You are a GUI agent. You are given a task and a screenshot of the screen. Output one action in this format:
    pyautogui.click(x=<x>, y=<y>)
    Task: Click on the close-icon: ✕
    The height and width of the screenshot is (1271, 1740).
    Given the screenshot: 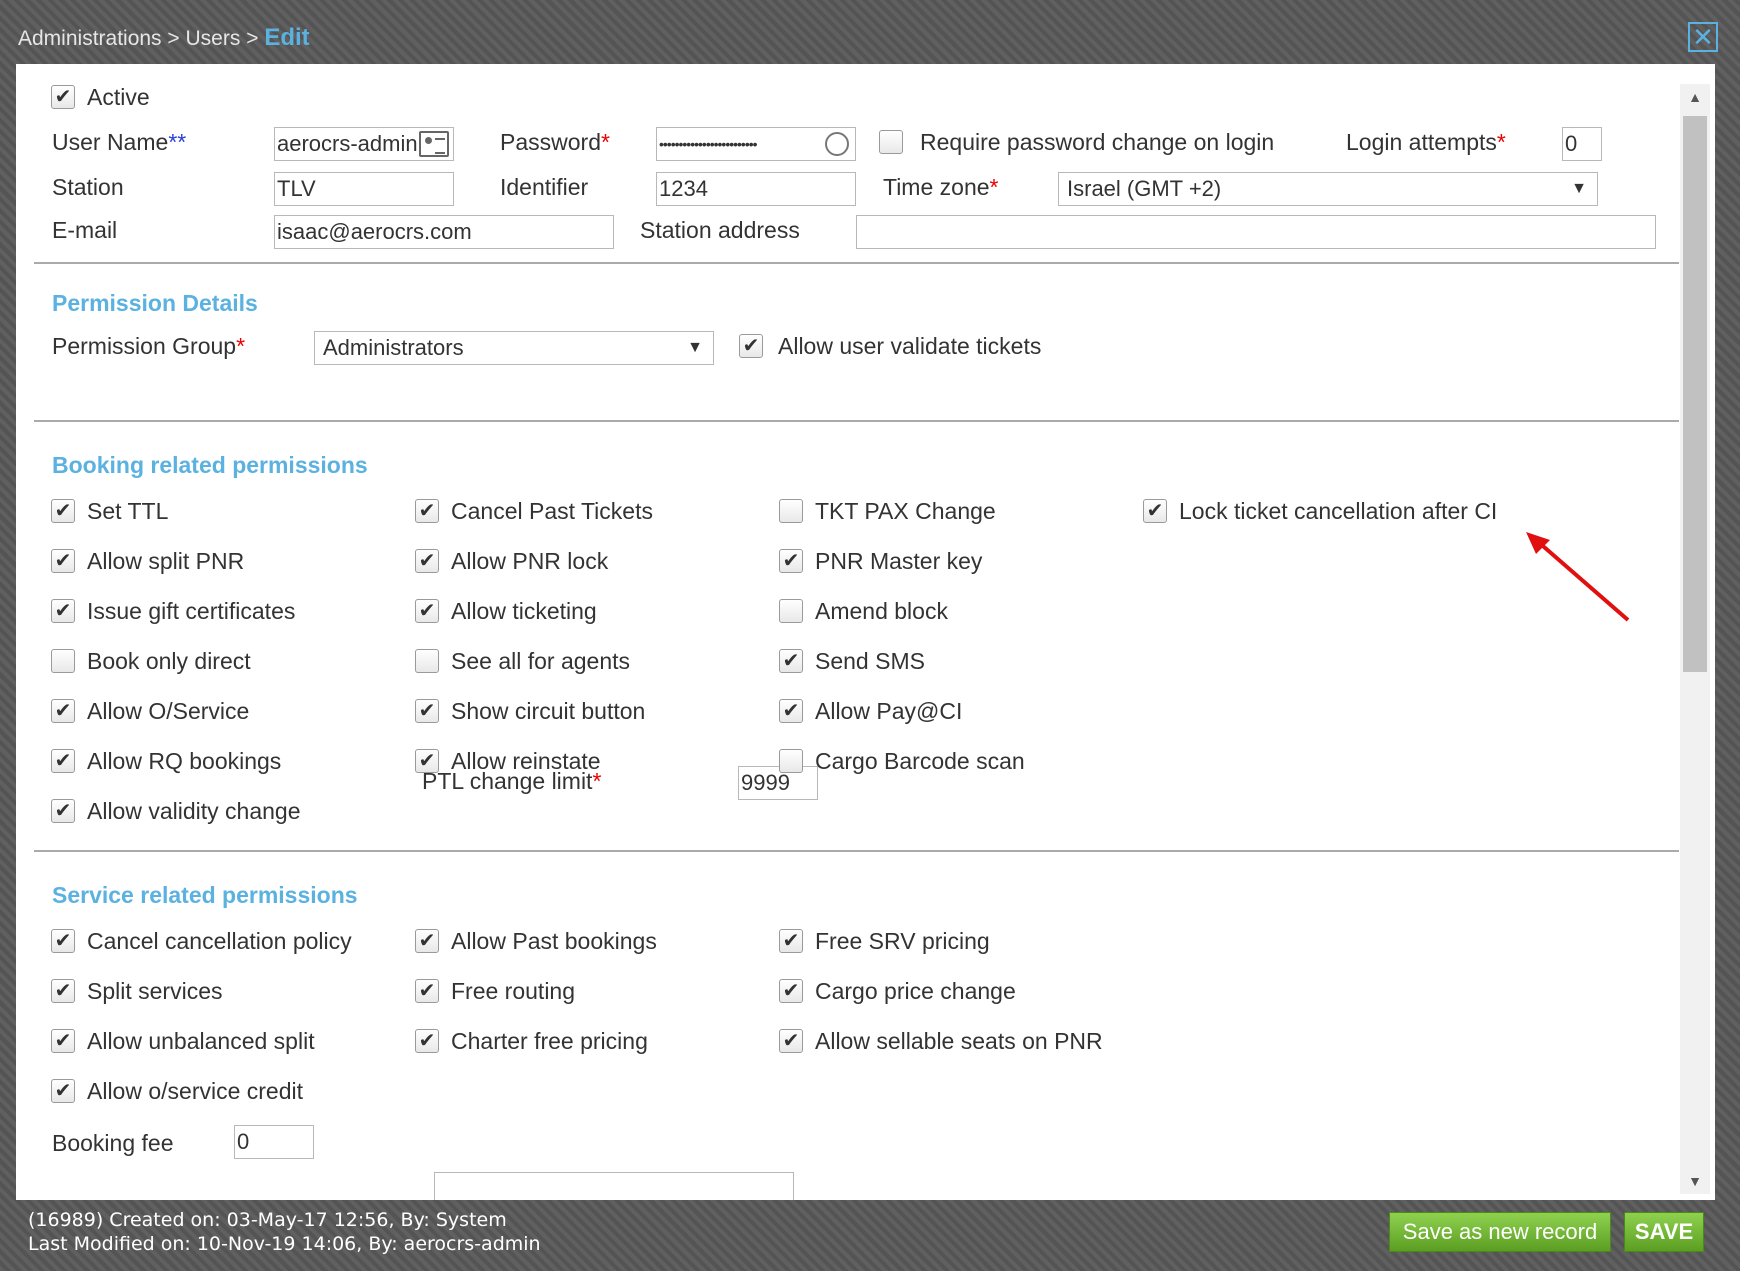 What is the action you would take?
    pyautogui.click(x=1703, y=37)
    